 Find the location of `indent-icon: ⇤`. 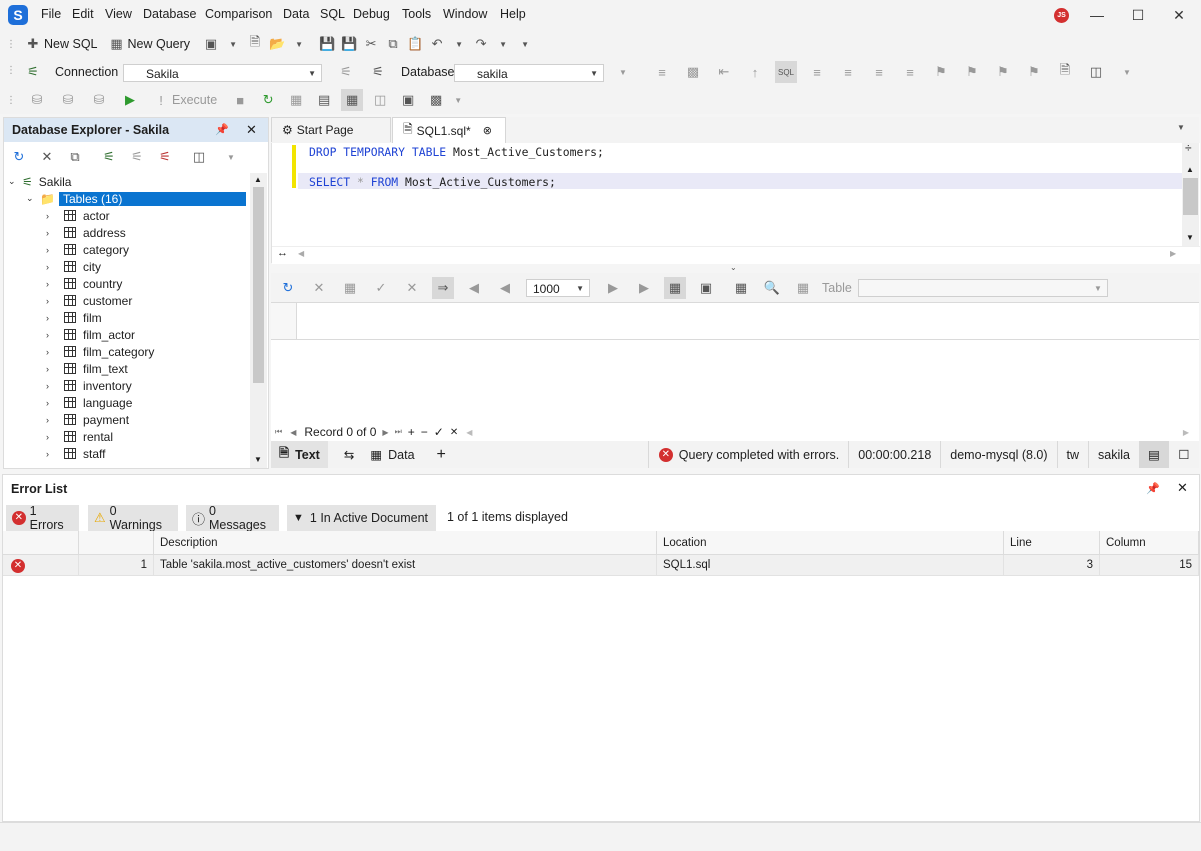

indent-icon: ⇤ is located at coordinates (724, 72).